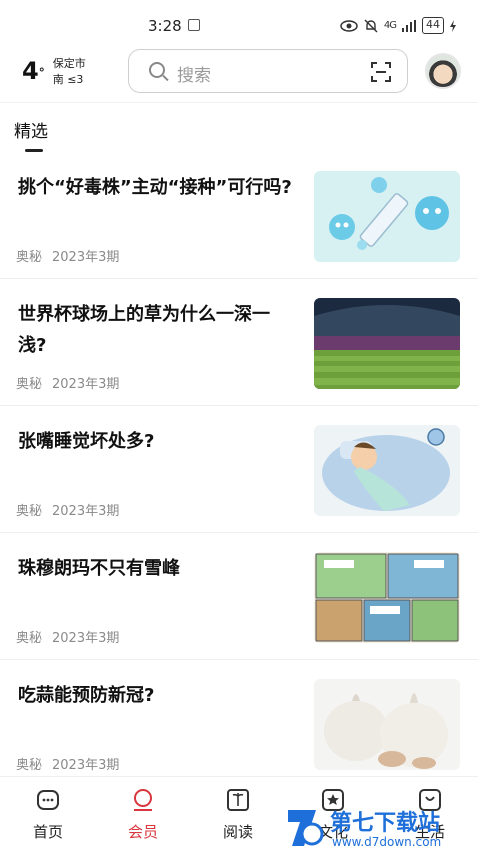 This screenshot has height=850, width=478. Describe the element at coordinates (86, 695) in the screenshot. I see `article-title: 吃蒜能预防新冠?` at that location.